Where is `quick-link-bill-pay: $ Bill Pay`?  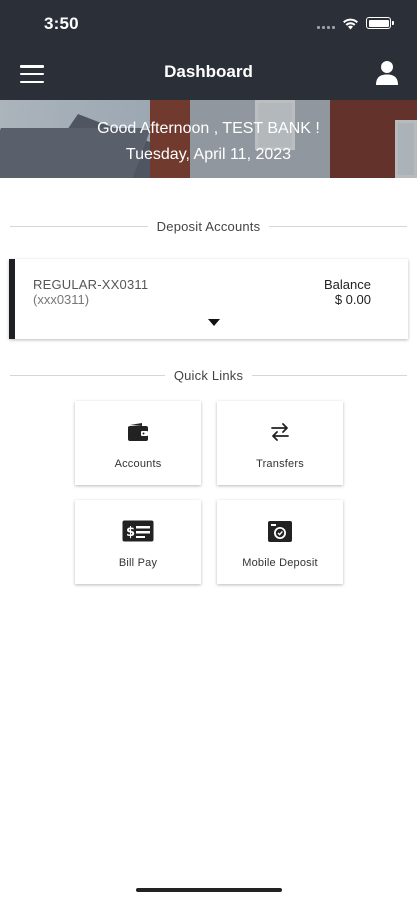
quick-link-bill-pay: $ Bill Pay is located at coordinates (138, 542).